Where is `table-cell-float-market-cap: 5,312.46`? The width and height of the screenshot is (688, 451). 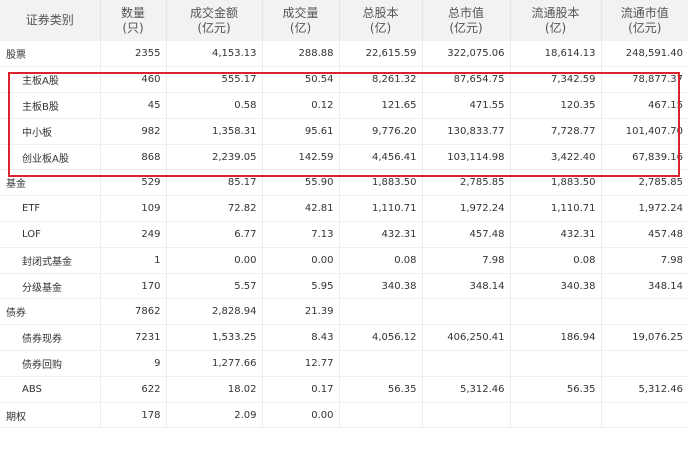 table-cell-float-market-cap: 5,312.46 is located at coordinates (644, 389).